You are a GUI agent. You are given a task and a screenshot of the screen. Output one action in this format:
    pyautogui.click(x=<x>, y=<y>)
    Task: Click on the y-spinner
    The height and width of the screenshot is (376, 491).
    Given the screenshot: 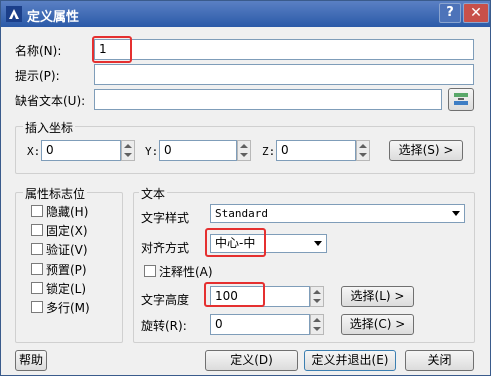 What is the action you would take?
    pyautogui.click(x=244, y=150)
    